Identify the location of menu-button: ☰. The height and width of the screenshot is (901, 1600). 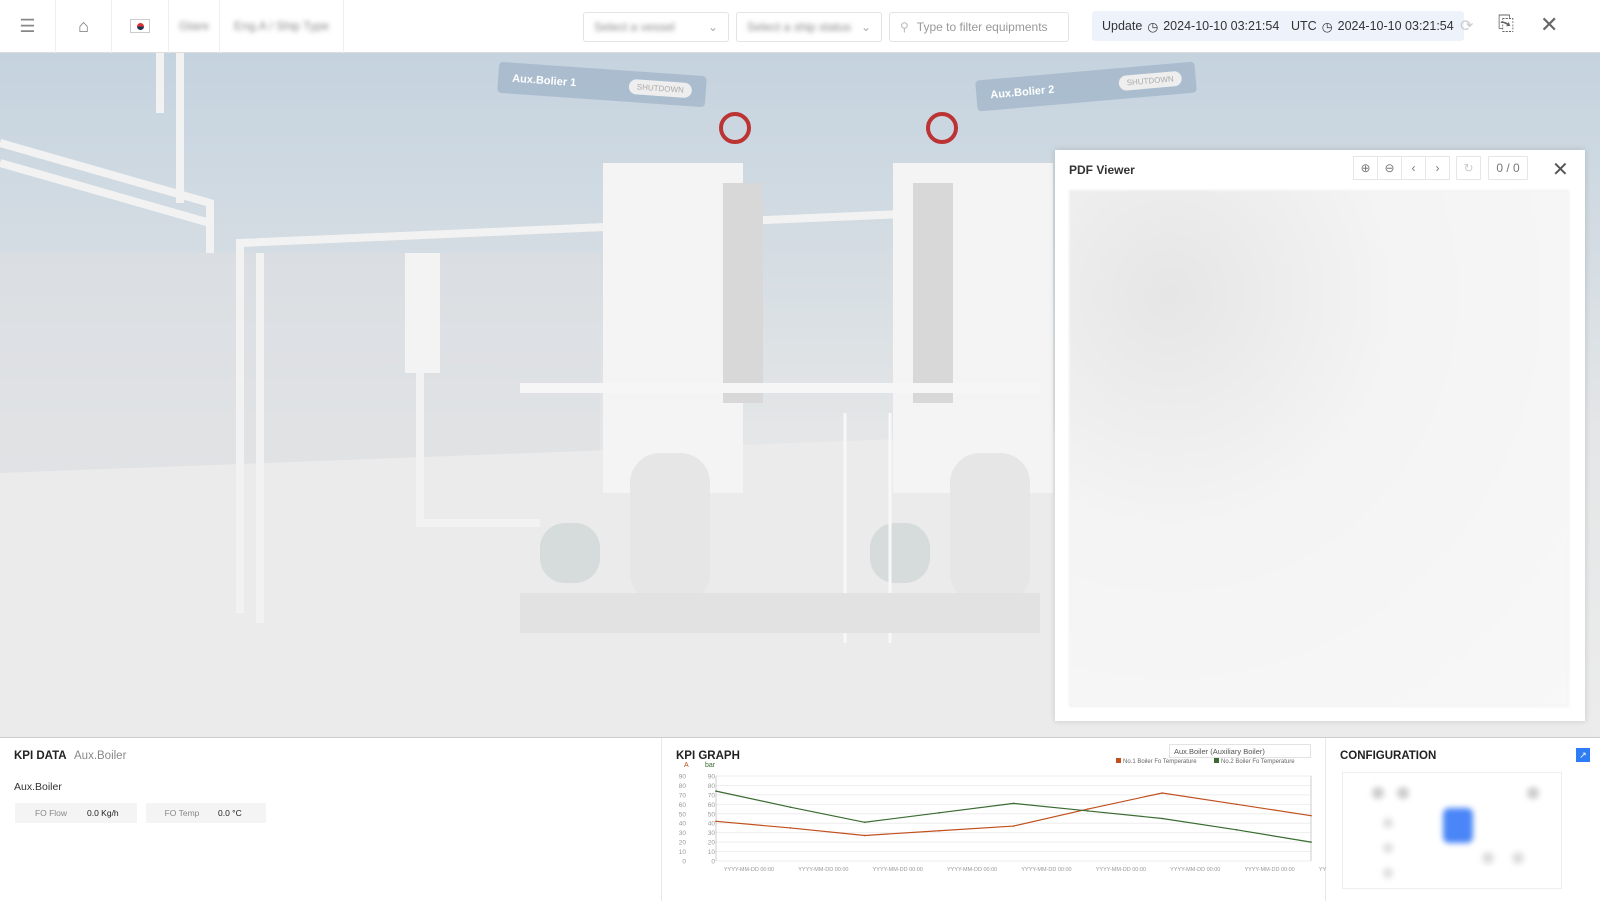
(28, 26).